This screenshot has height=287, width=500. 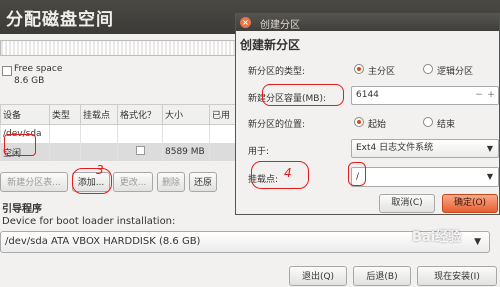 What do you see at coordinates (222, 114) in the screenshot?
I see `col-used: 已用` at bounding box center [222, 114].